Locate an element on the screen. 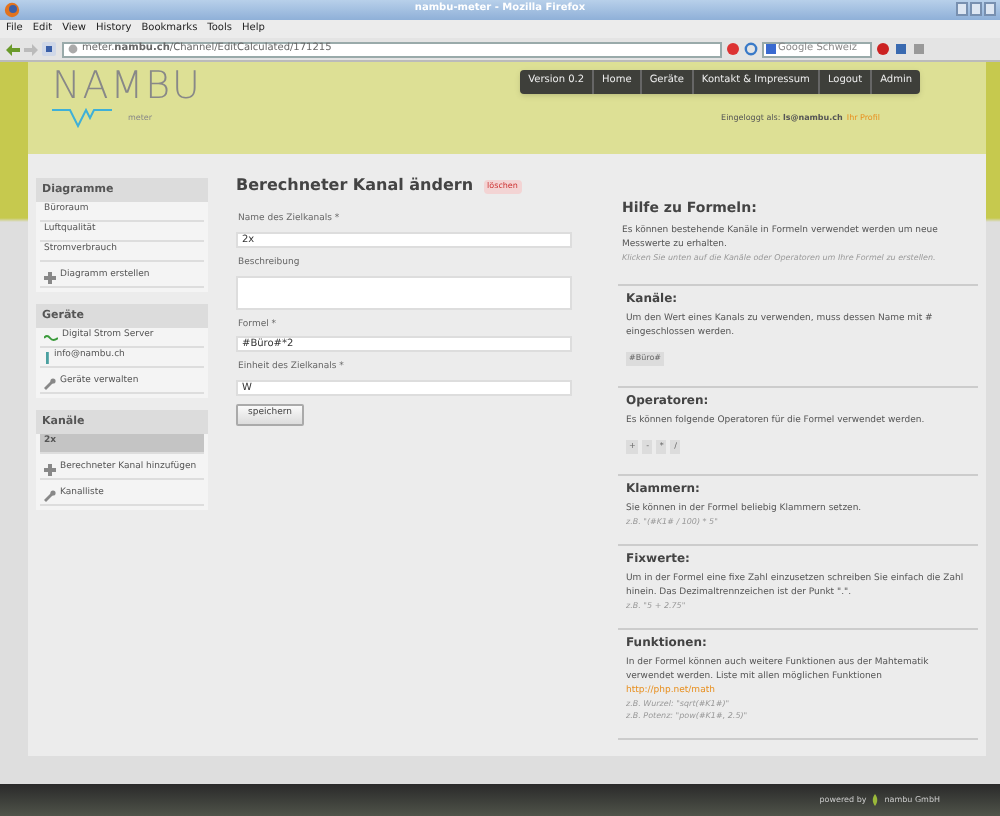  minimize-button is located at coordinates (962, 9).